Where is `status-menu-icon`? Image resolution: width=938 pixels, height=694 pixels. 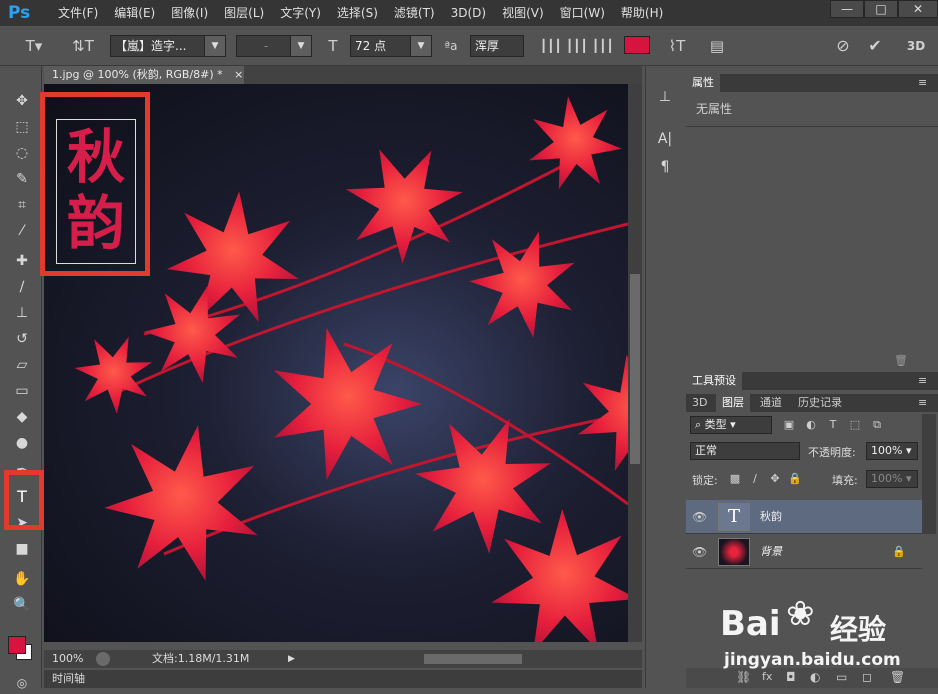 status-menu-icon is located at coordinates (103, 659).